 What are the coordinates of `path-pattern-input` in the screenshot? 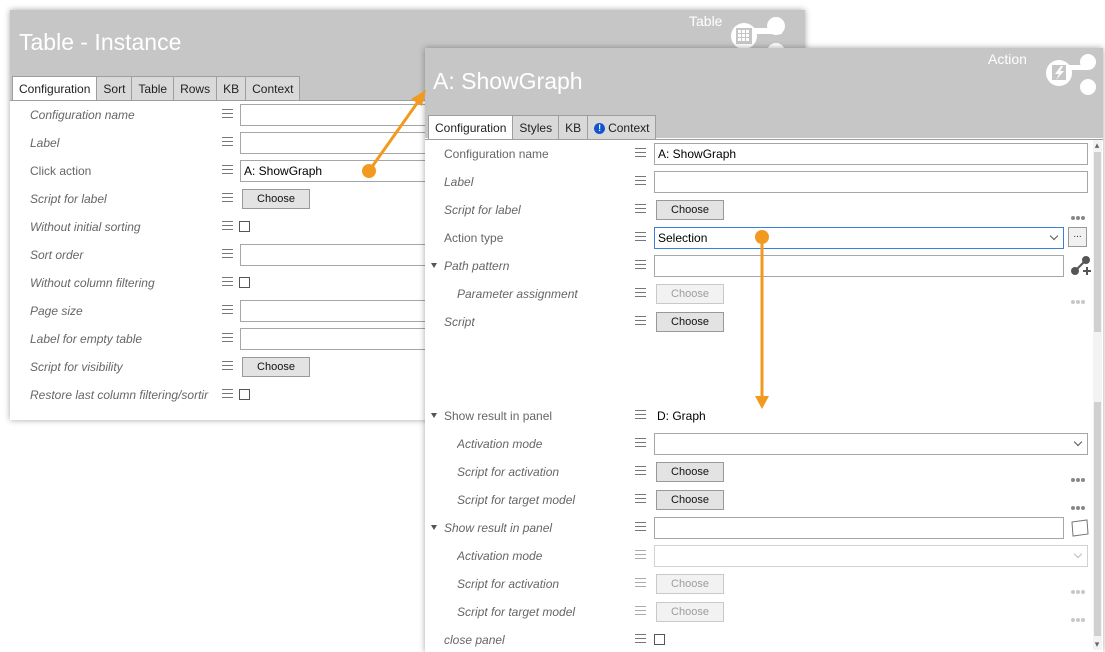 It's located at (859, 266).